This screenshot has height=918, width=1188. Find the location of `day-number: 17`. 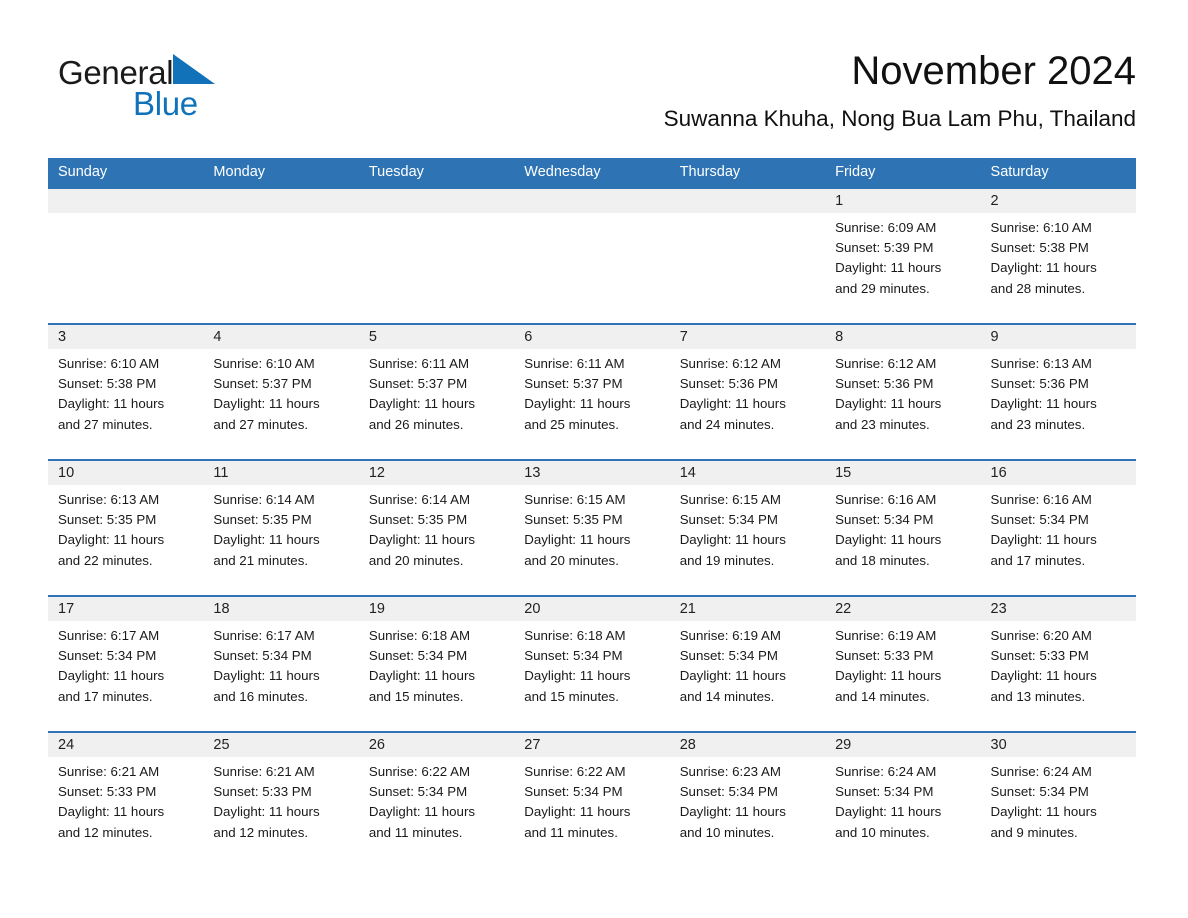

day-number: 17 is located at coordinates (125, 609).